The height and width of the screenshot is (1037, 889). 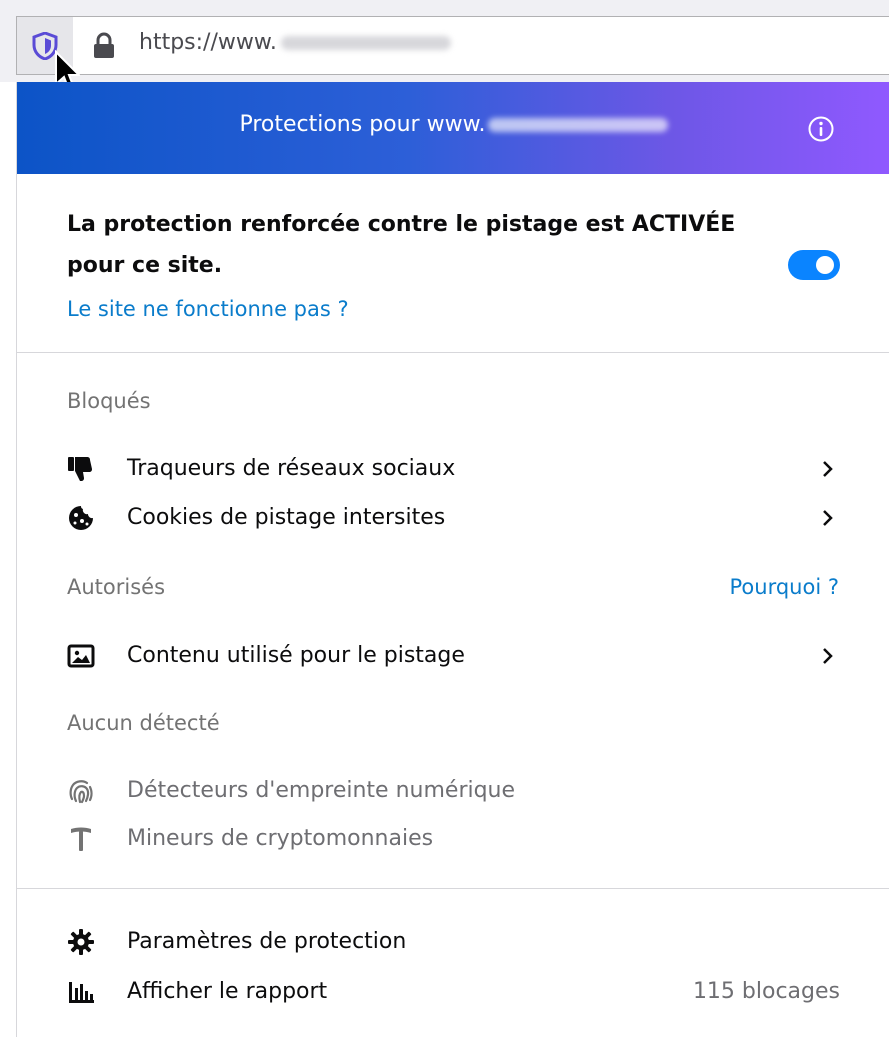 What do you see at coordinates (104, 45) in the screenshot?
I see `lock-icon` at bounding box center [104, 45].